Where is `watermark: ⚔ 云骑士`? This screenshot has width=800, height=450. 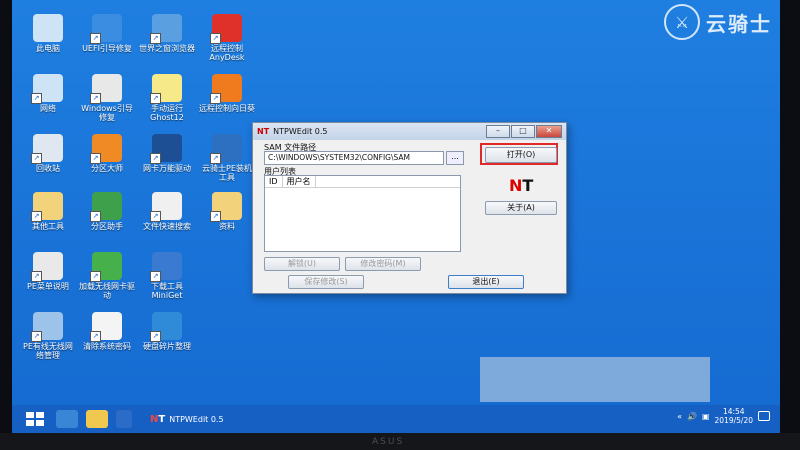 watermark: ⚔ 云骑士 is located at coordinates (718, 22).